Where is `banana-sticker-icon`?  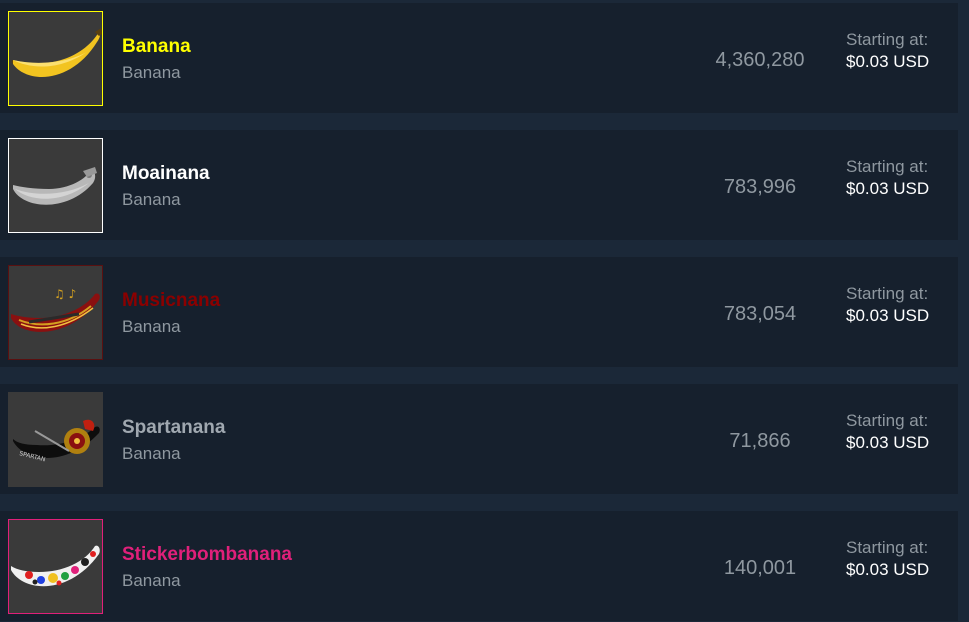 banana-sticker-icon is located at coordinates (55, 566).